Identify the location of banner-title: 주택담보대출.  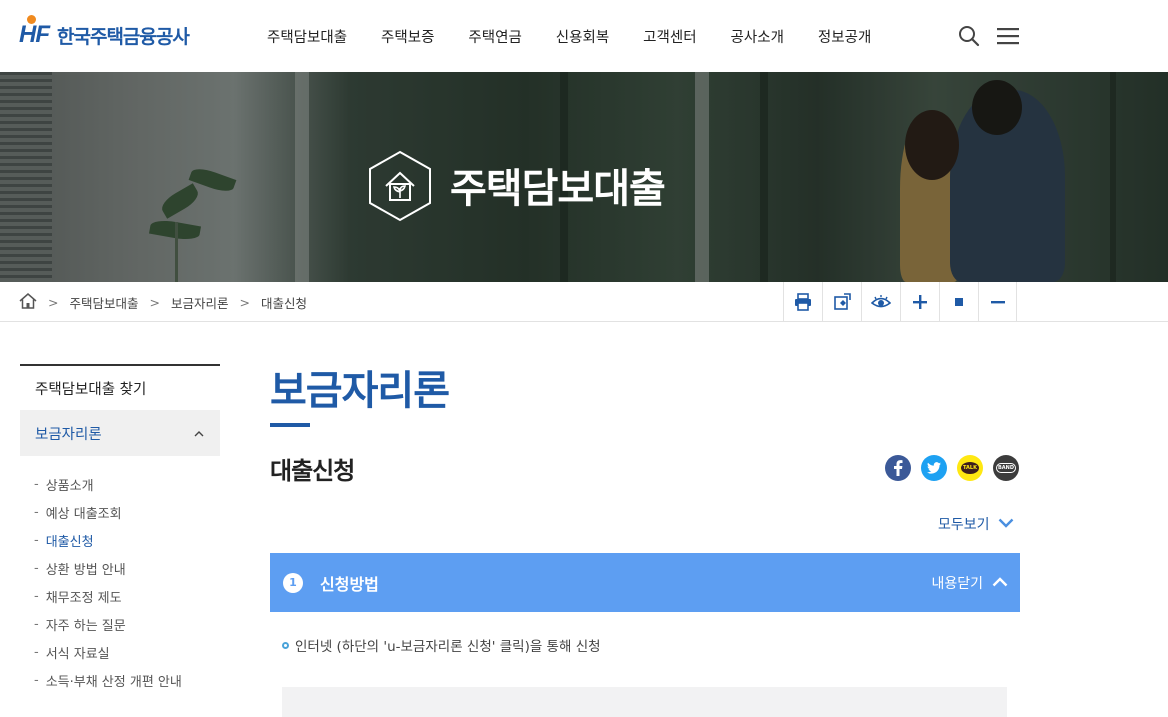
(558, 189).